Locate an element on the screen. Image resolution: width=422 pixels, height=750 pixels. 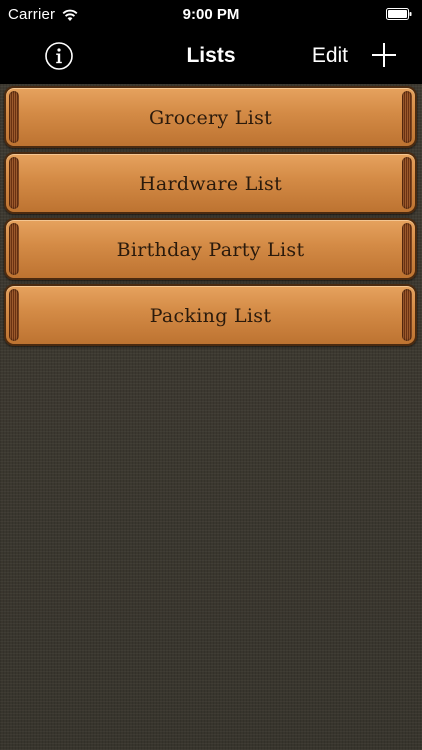
list-item-label: Birthday Party List is located at coordinates (210, 250).